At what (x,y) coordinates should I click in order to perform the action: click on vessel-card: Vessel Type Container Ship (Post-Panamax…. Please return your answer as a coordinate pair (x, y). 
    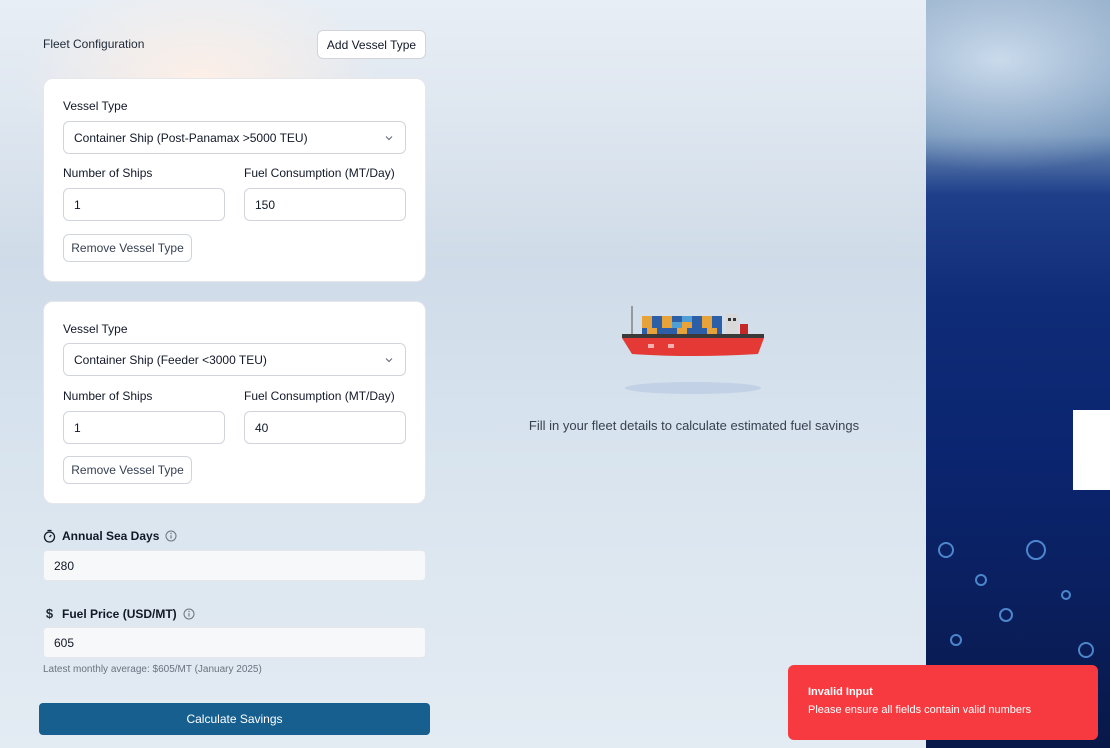
    Looking at the image, I should click on (234, 180).